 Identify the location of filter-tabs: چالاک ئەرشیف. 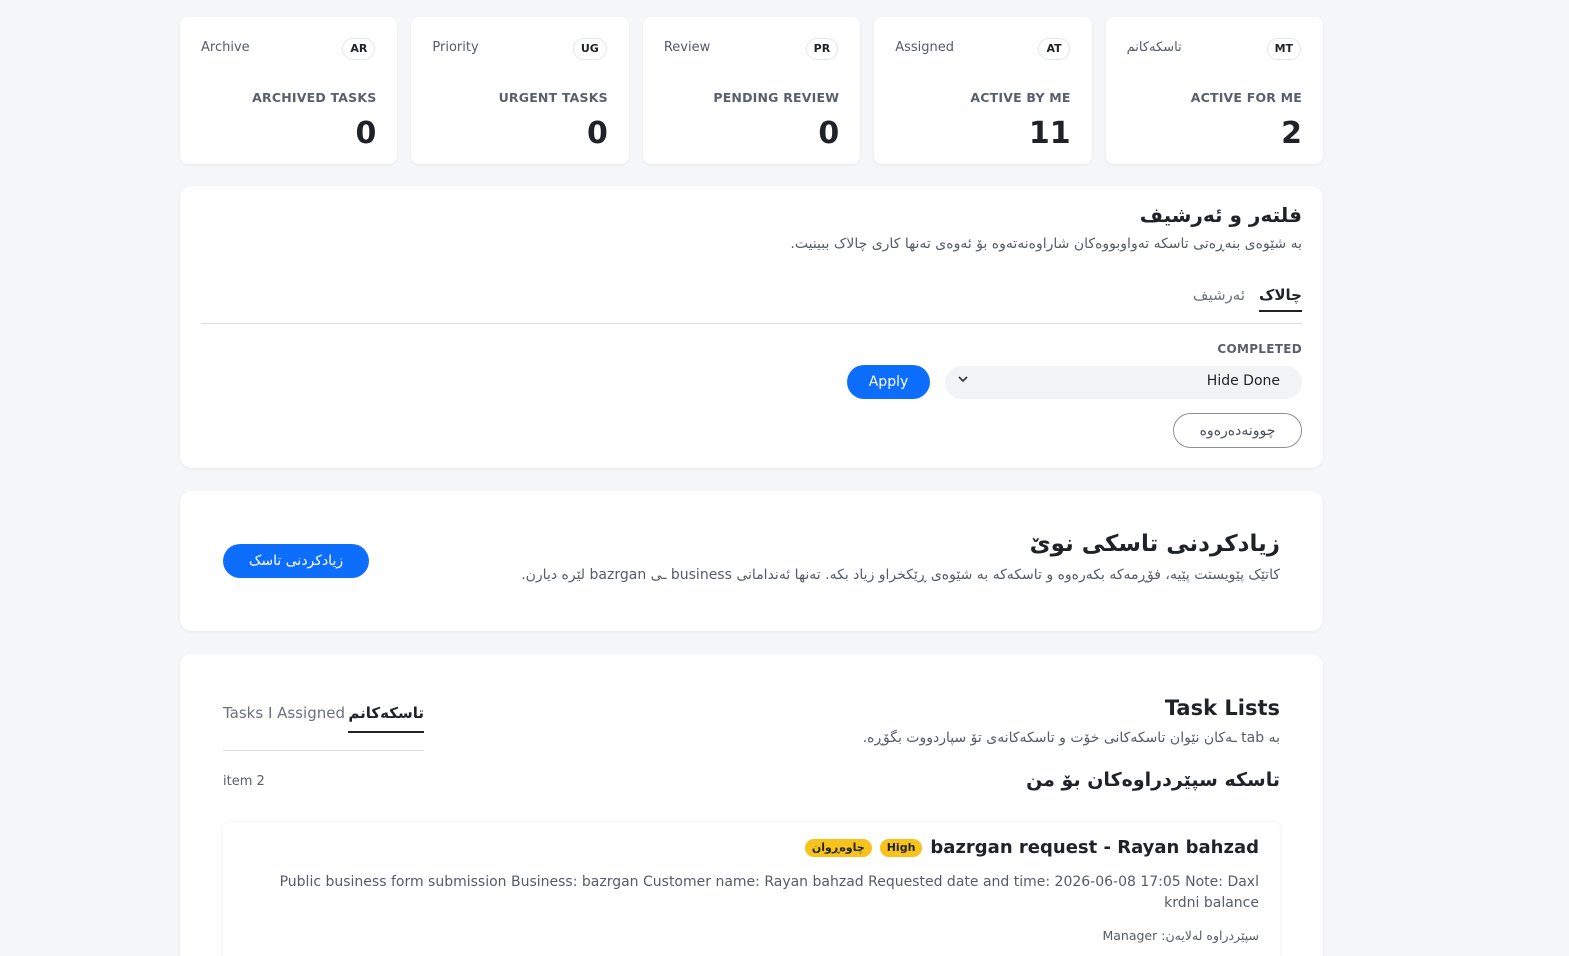
(1247, 299).